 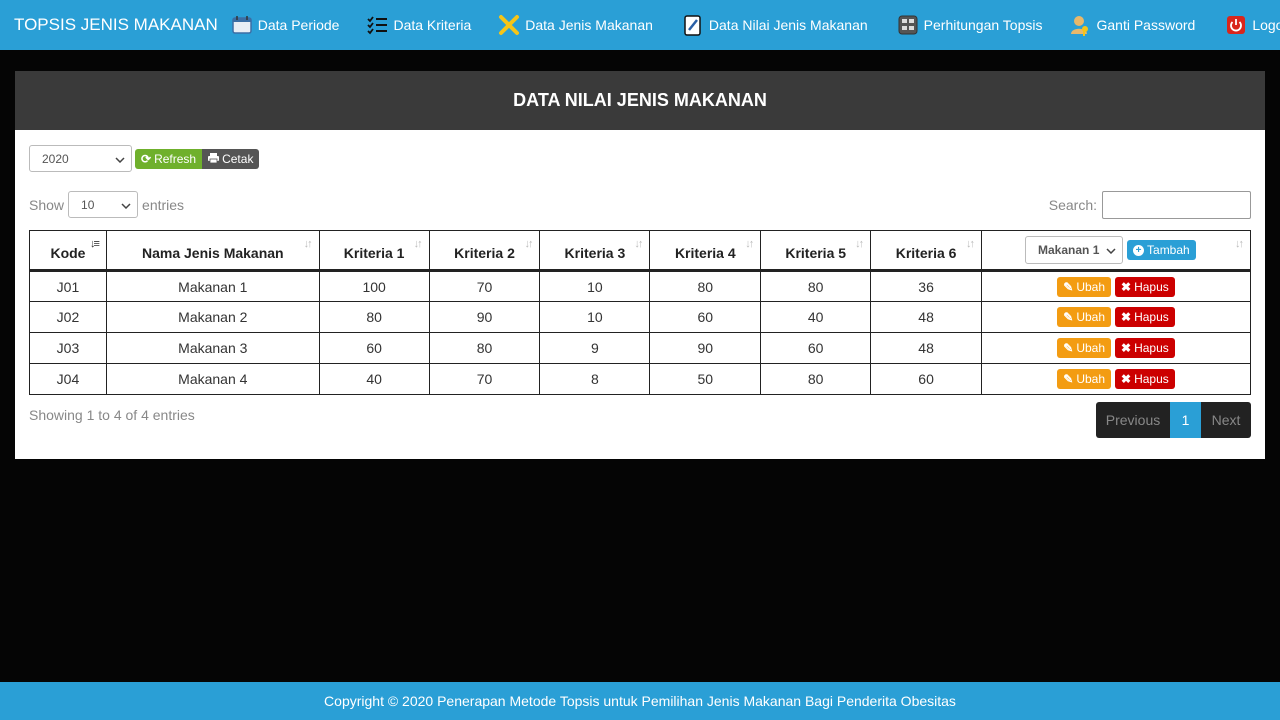 I want to click on header-label: Nama Jenis Makanan, so click(x=212, y=253).